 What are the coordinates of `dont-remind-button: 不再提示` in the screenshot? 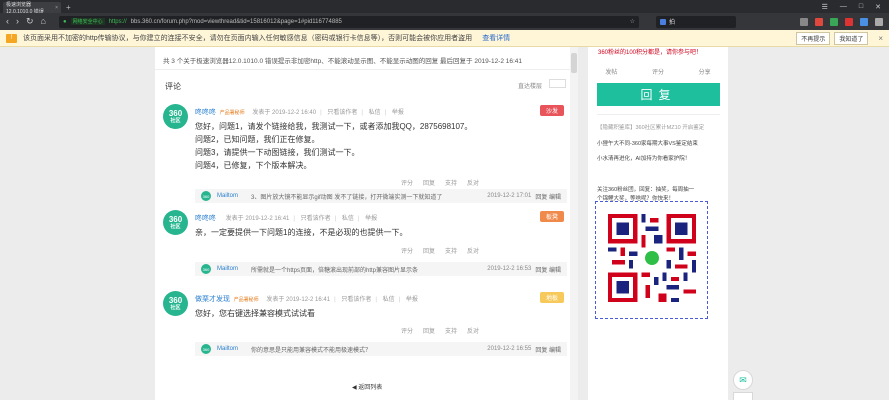 It's located at (813, 38).